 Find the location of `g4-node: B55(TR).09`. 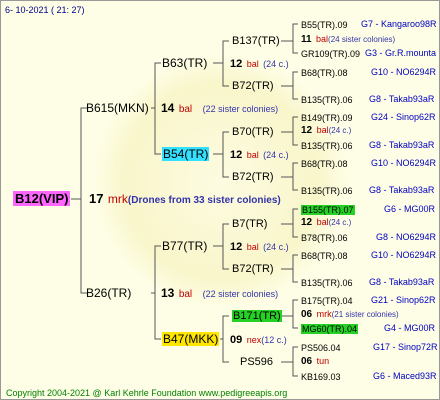

g4-node: B55(TR).09 is located at coordinates (324, 25).